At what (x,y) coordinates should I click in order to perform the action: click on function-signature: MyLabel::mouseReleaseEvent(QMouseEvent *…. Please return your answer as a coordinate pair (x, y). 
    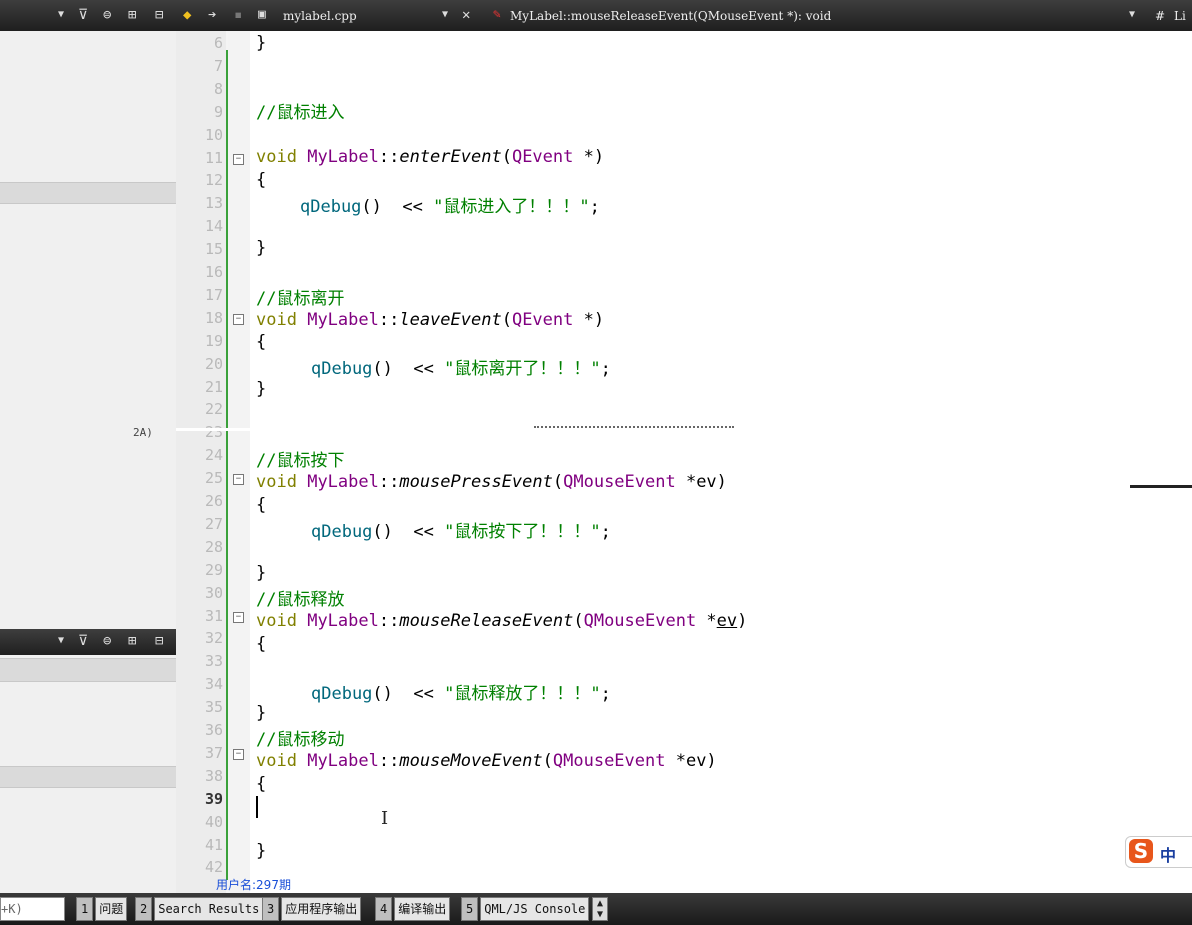
    Looking at the image, I should click on (670, 16).